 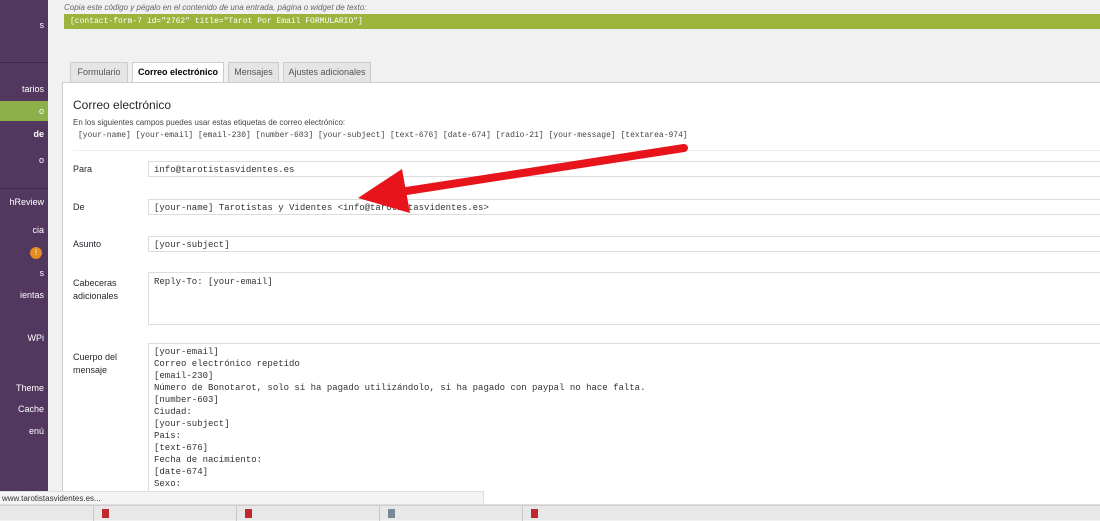 What do you see at coordinates (624, 169) in the screenshot?
I see `to-field: info@tarotistasvidentes.es` at bounding box center [624, 169].